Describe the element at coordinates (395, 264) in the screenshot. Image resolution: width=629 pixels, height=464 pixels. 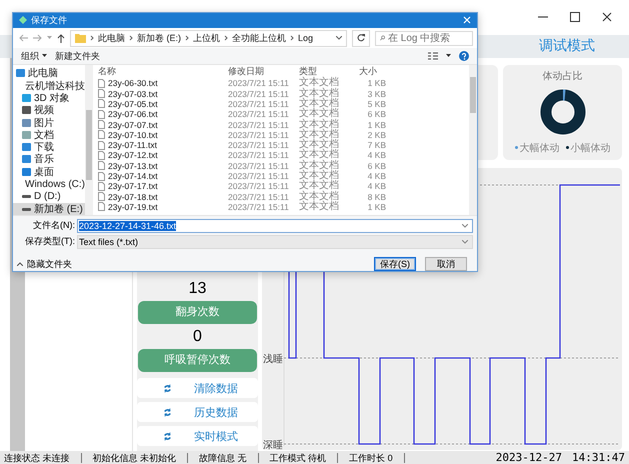
I see `dialog-button: 保存(S)` at that location.